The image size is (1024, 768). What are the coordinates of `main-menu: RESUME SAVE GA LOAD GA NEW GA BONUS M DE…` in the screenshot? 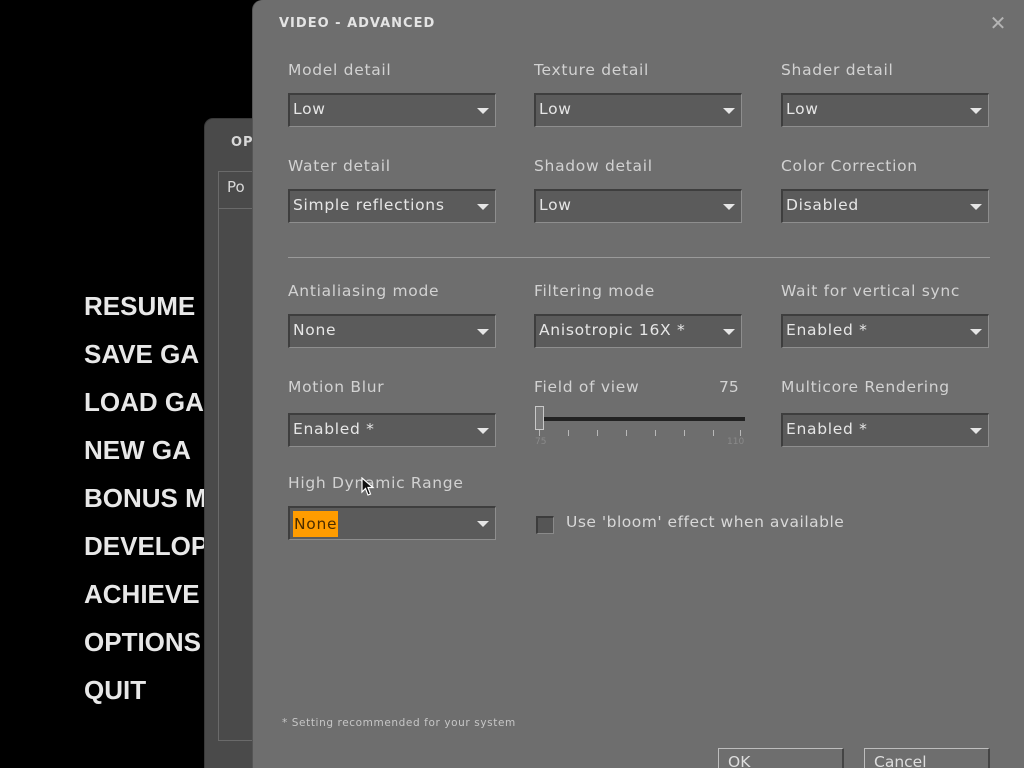 It's located at (146, 504).